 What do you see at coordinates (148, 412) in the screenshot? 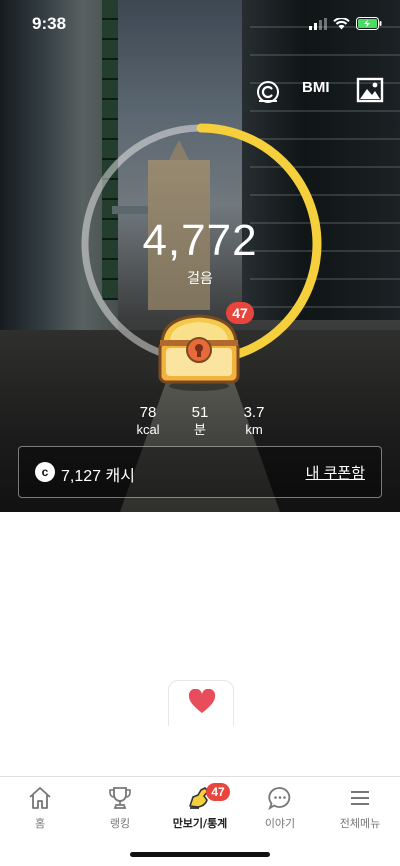
I see `calories-value: 78` at bounding box center [148, 412].